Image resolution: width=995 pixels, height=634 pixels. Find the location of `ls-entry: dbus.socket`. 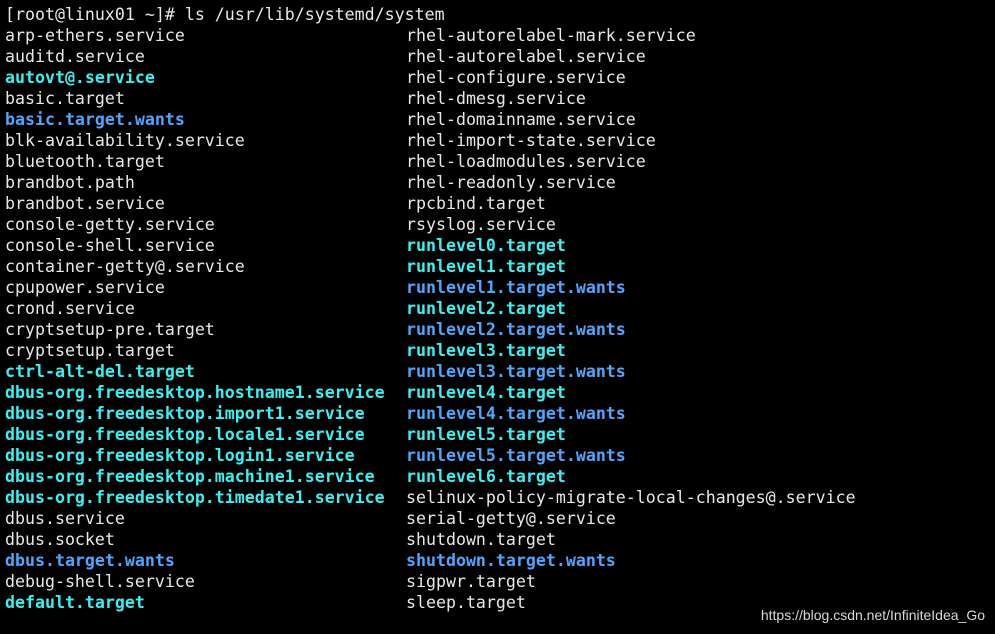

ls-entry: dbus.socket is located at coordinates (60, 539).